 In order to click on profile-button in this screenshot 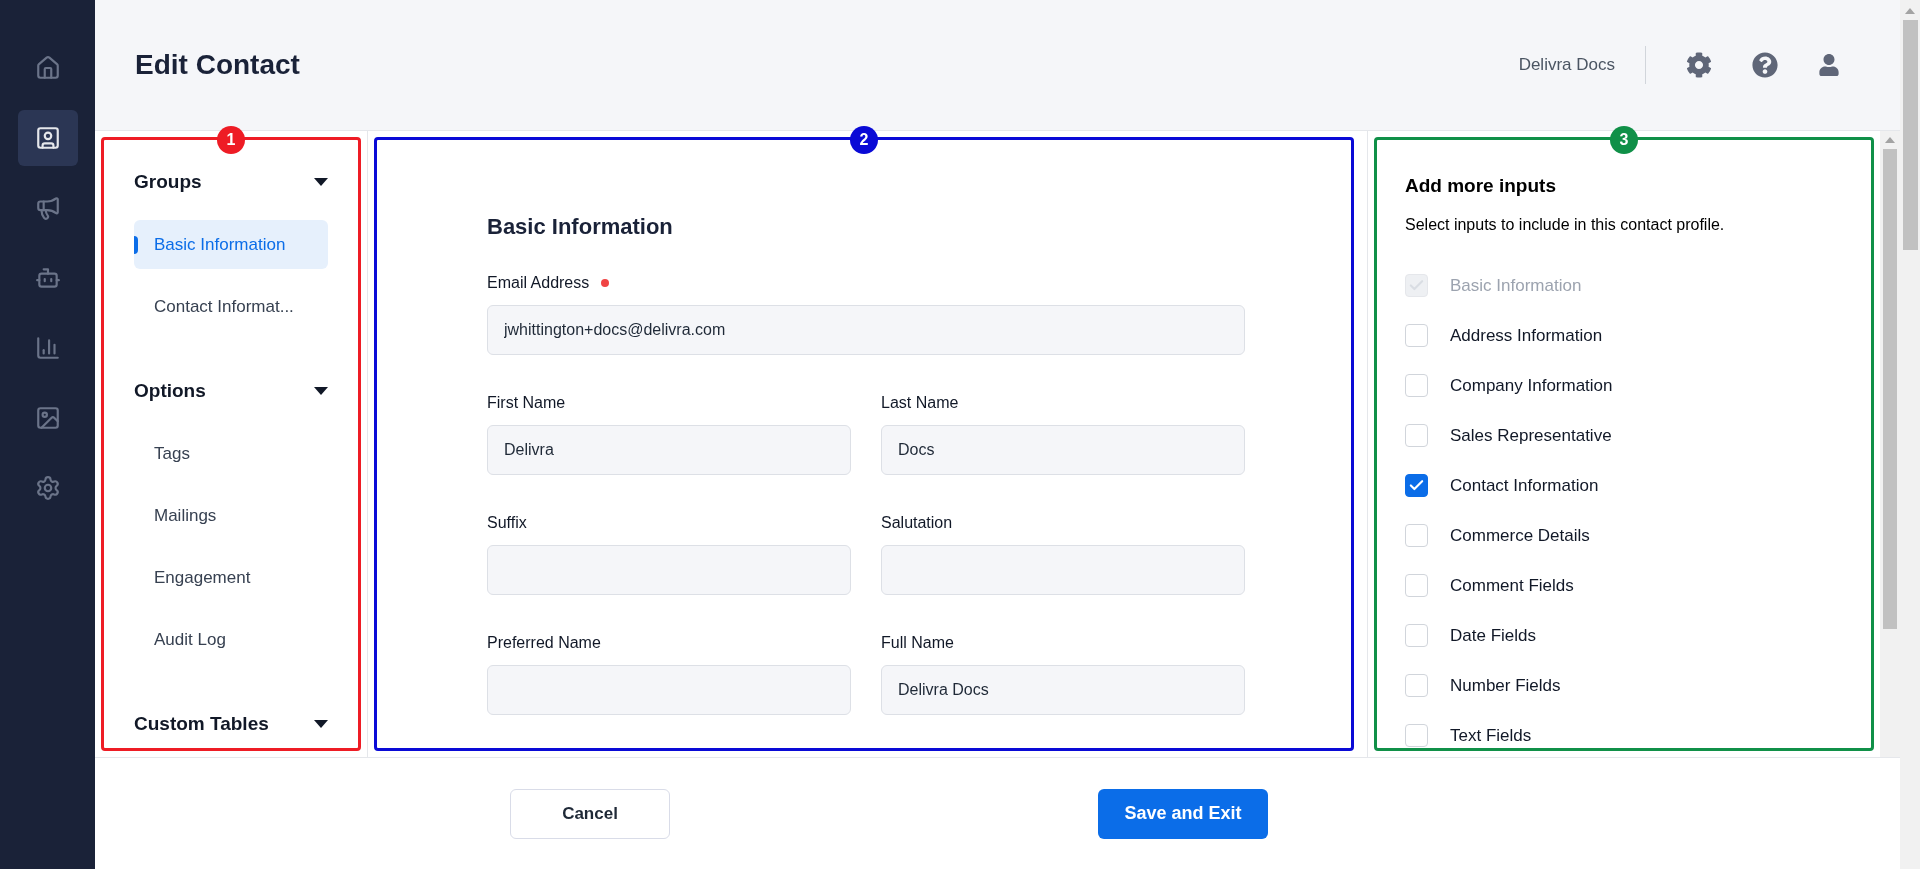, I will do `click(1829, 65)`.